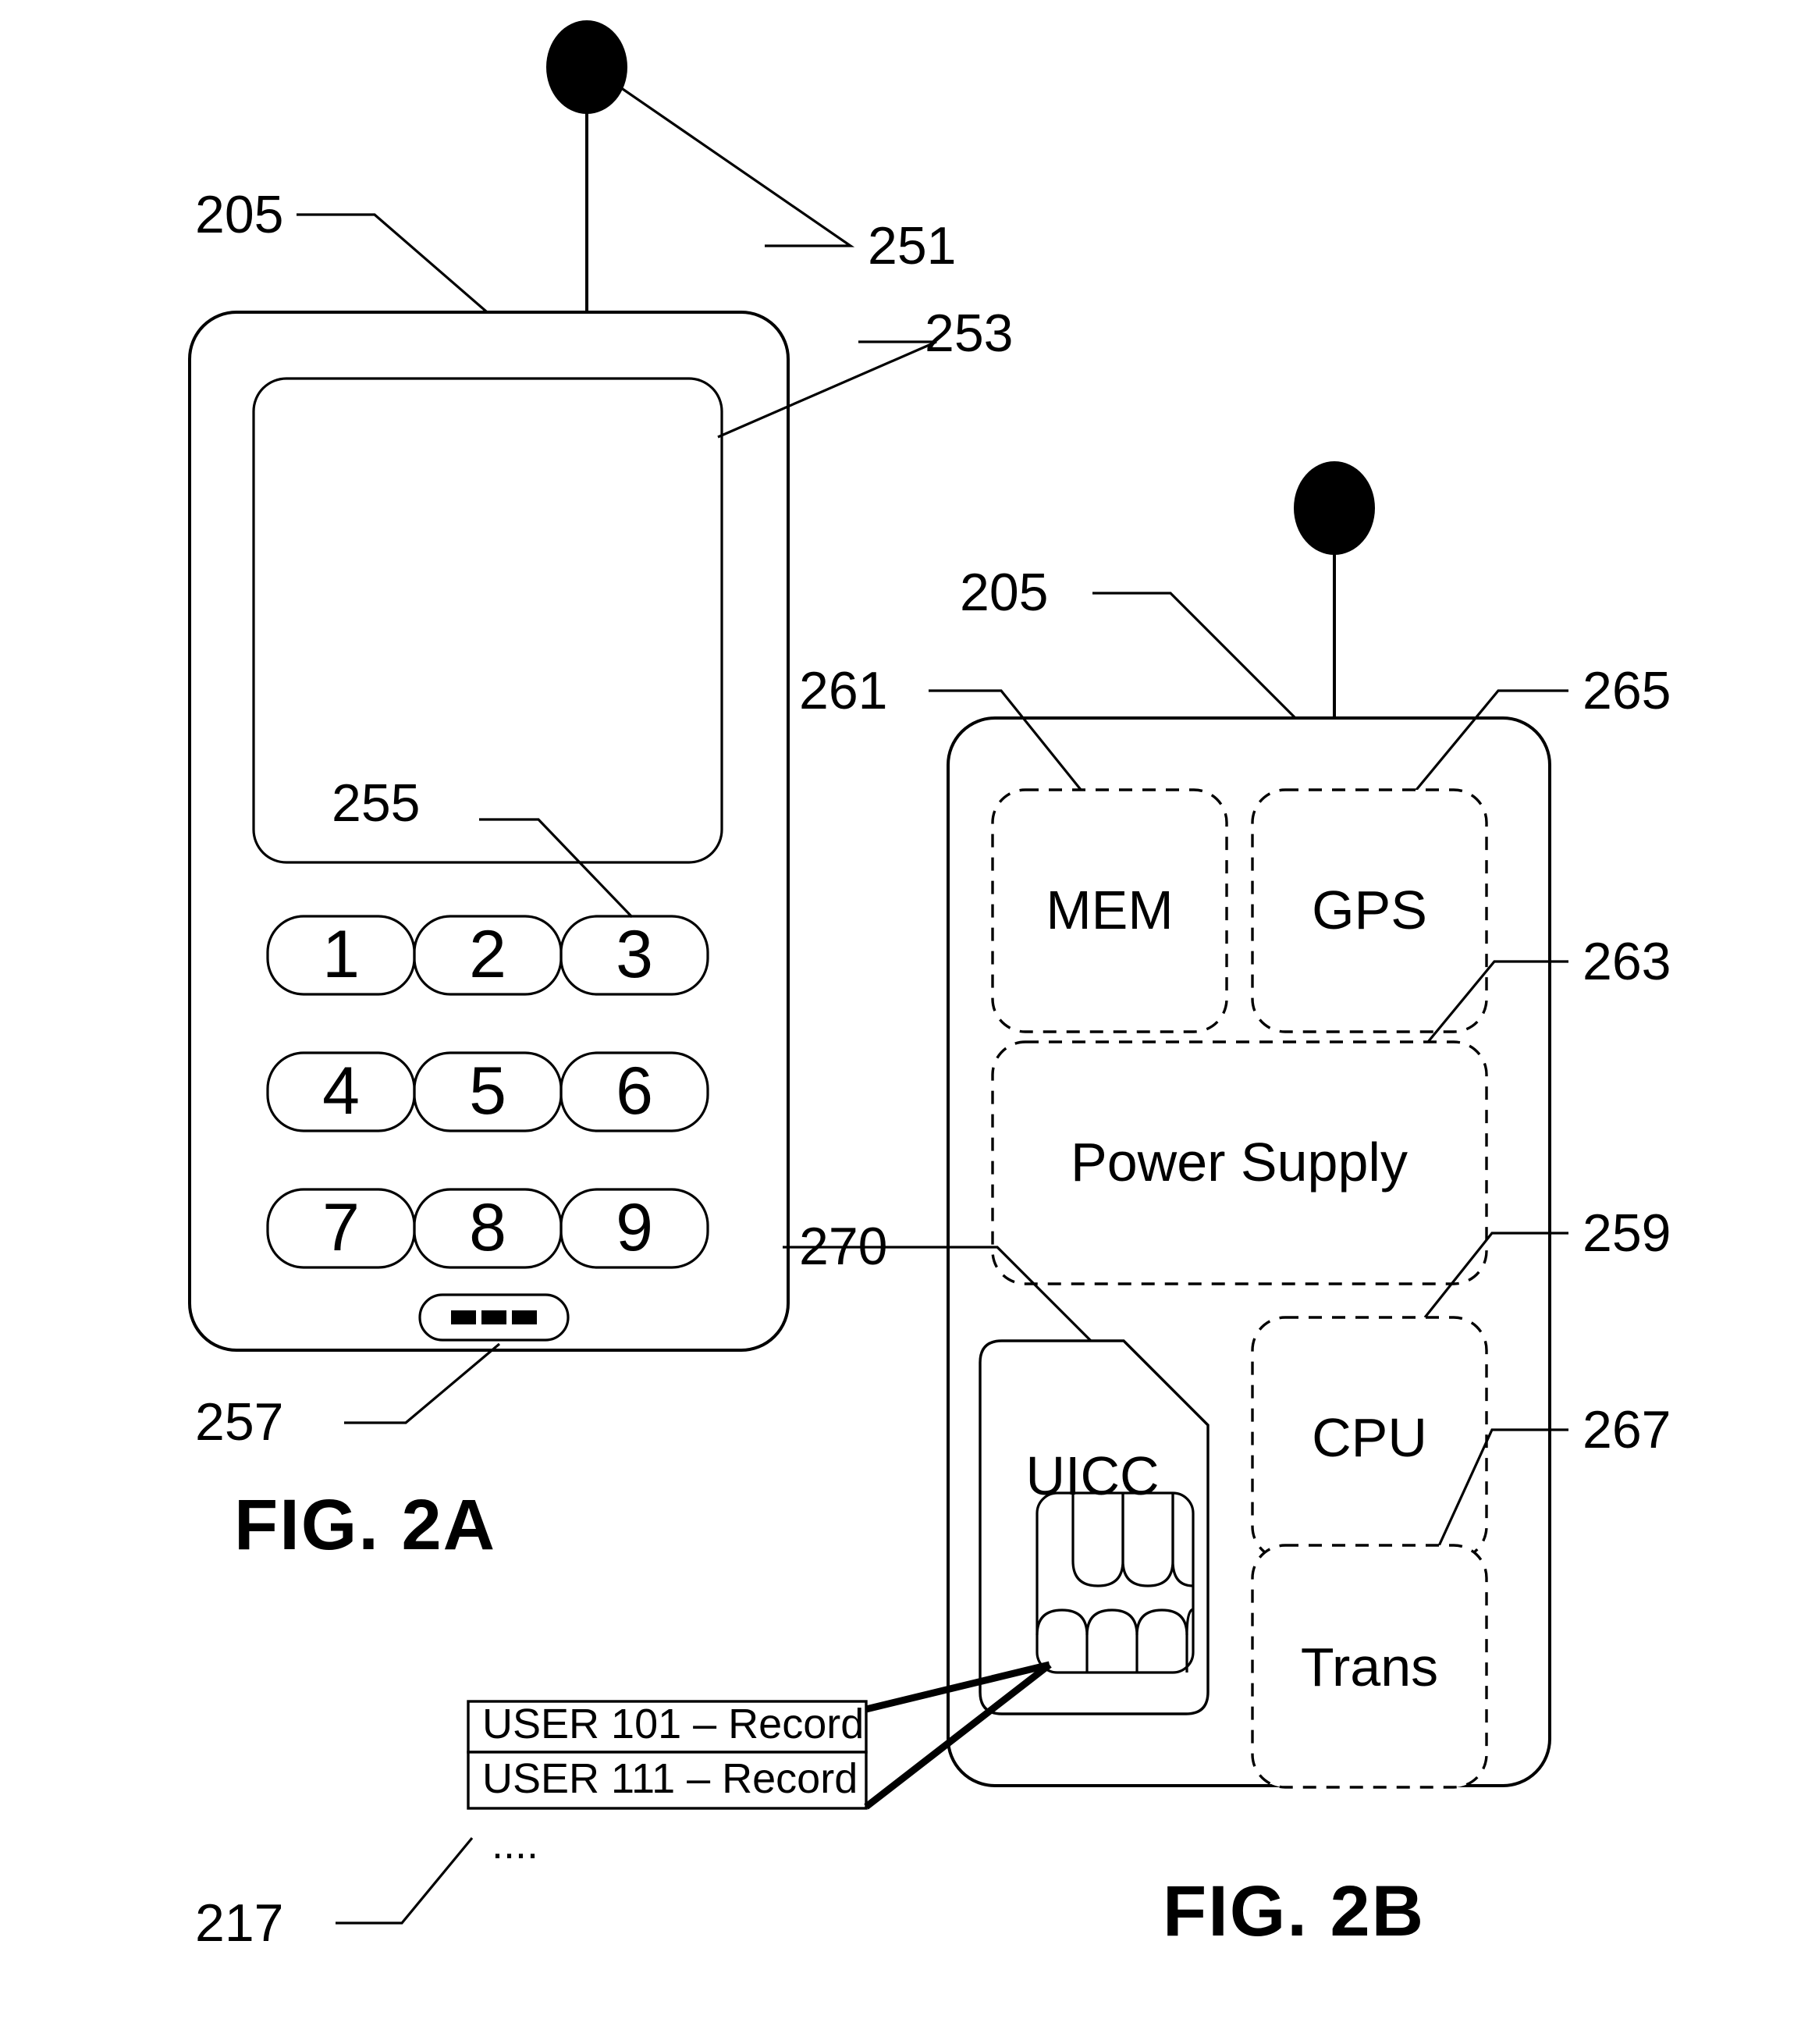 This screenshot has width=1801, height=2044. I want to click on function-key-dash-1-icon, so click(463, 1317).